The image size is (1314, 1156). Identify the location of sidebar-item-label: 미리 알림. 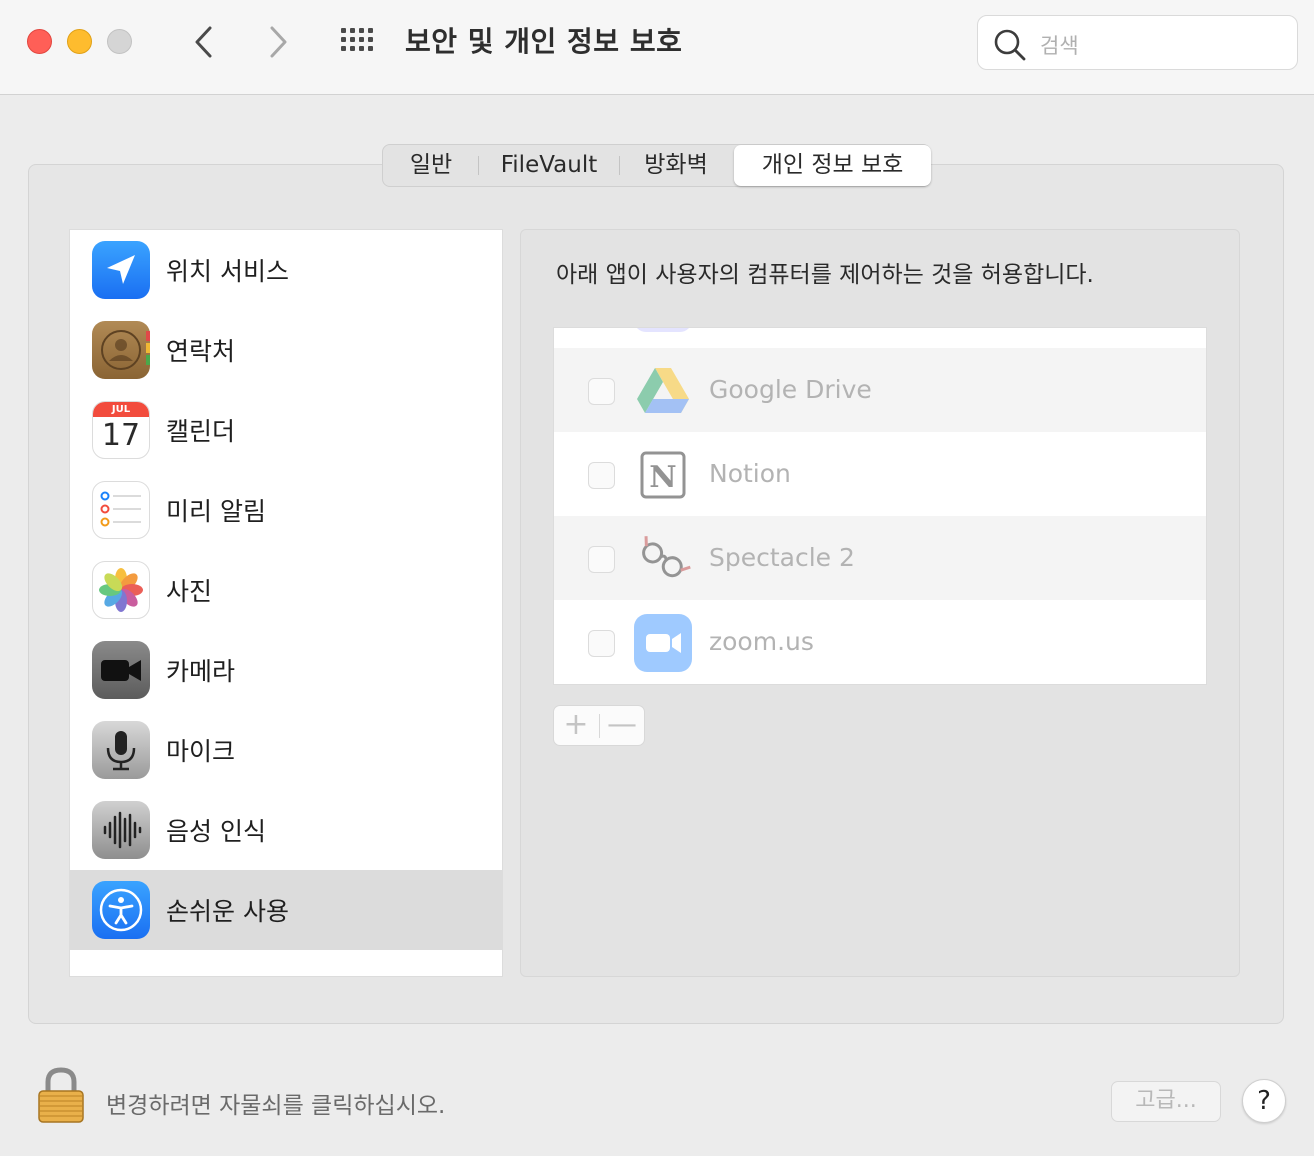
(216, 511).